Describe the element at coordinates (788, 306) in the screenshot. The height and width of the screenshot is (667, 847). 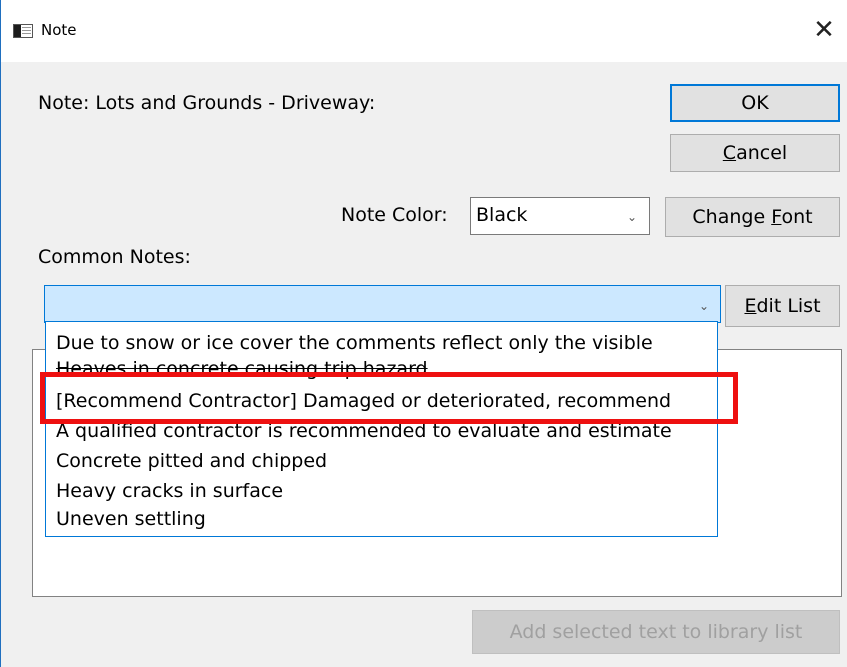
I see `edit-list-label-rest: dit List` at that location.